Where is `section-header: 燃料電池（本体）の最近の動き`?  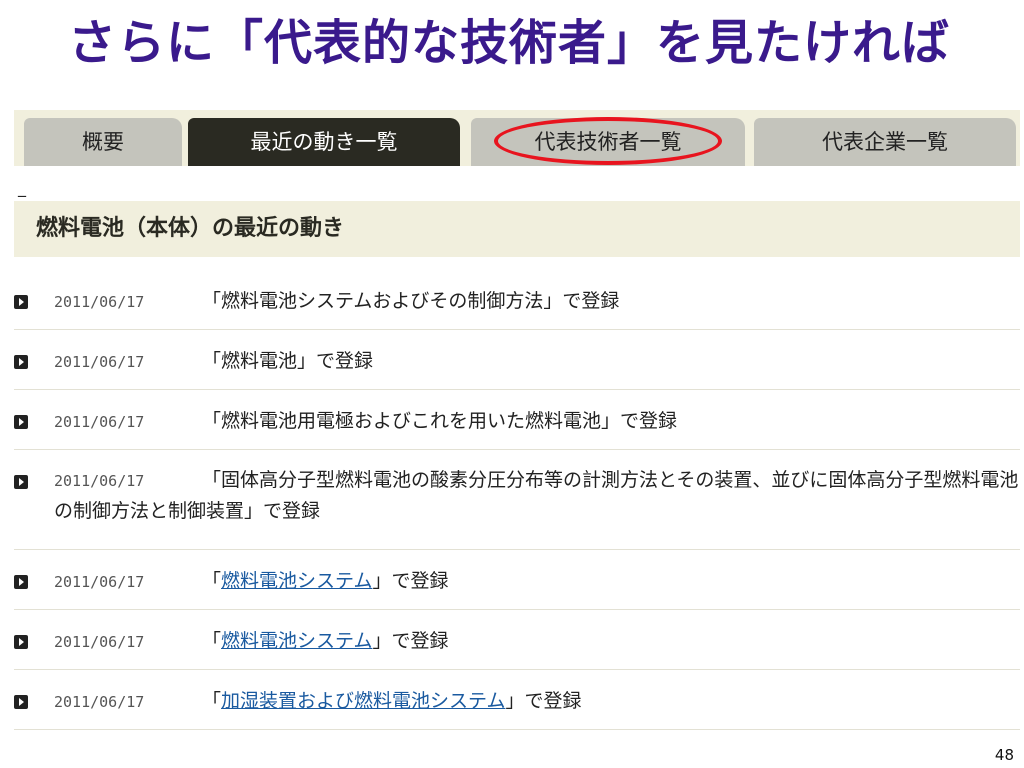
section-header: 燃料電池（本体）の最近の動き is located at coordinates (517, 229).